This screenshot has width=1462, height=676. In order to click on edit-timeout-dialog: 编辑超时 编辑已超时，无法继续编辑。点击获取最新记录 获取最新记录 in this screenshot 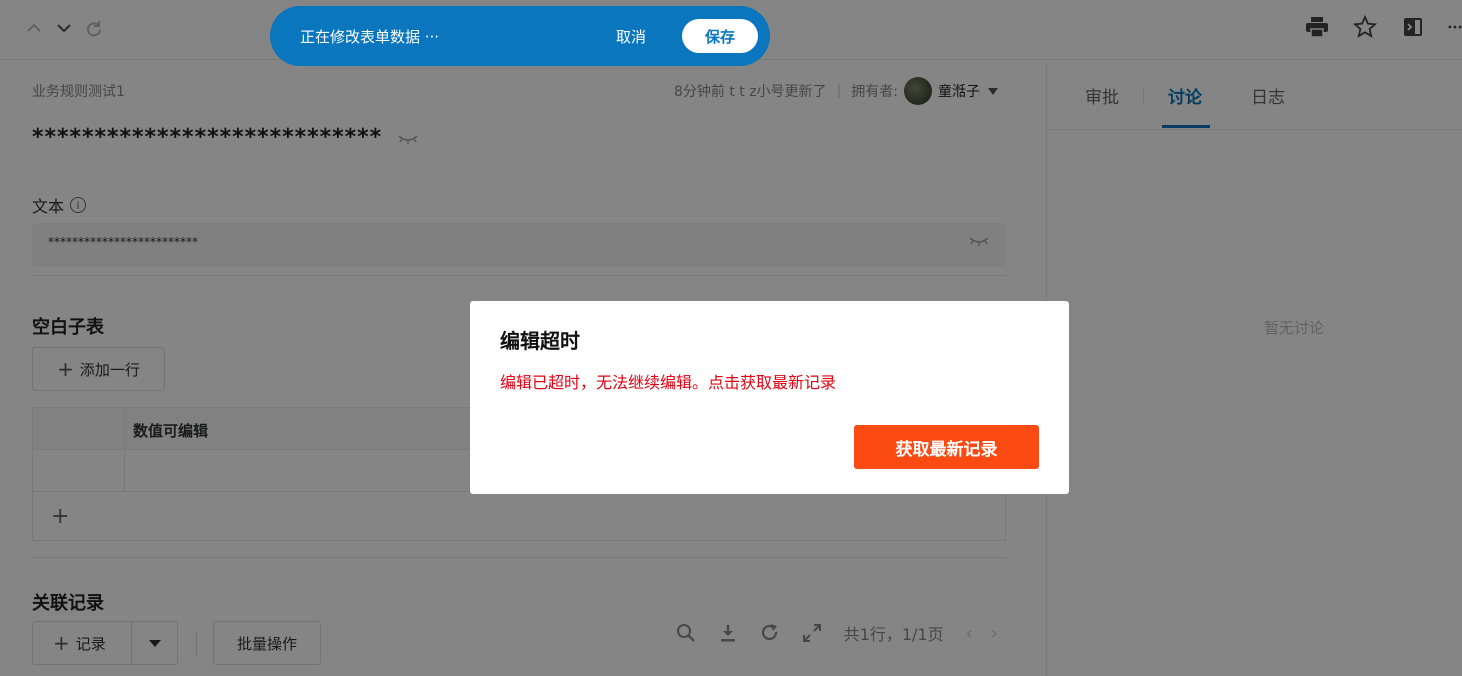, I will do `click(769, 397)`.